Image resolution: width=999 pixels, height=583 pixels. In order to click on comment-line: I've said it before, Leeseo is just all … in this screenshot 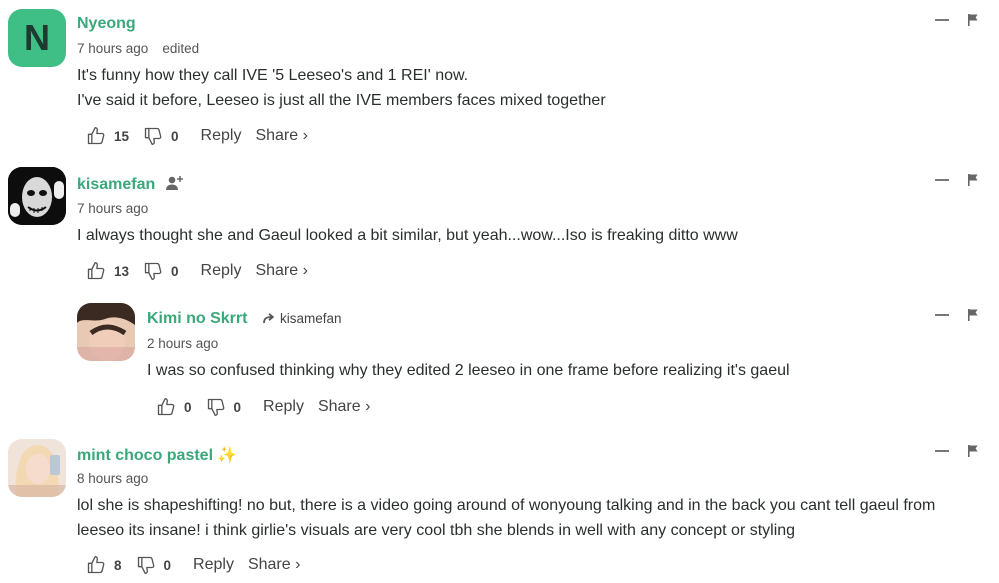, I will do `click(341, 100)`.